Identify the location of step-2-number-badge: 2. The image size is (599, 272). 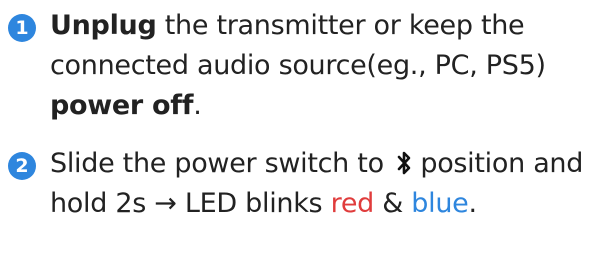
(22, 166).